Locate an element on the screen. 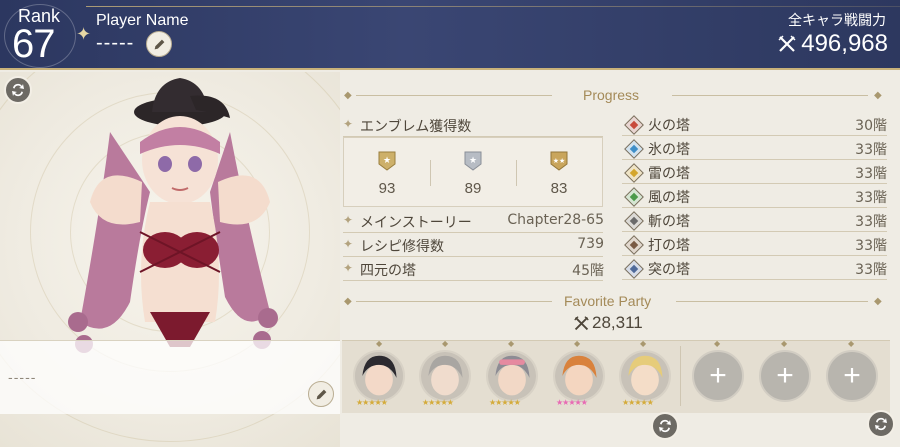 This screenshot has height=447, width=900. total-power: 496,968 is located at coordinates (832, 44).